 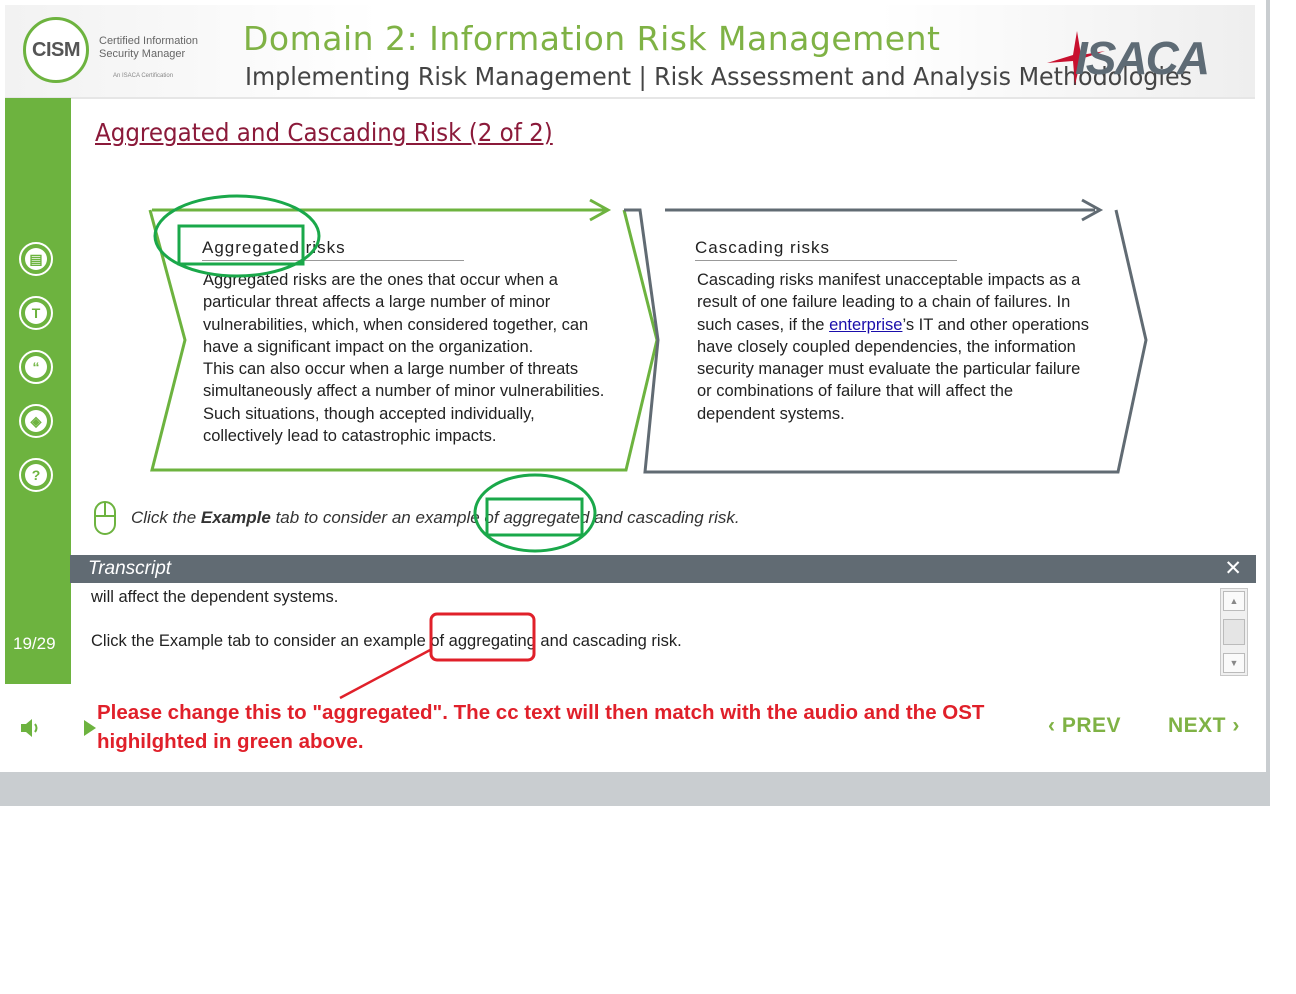 I want to click on close-icon: ✕, so click(x=1233, y=568).